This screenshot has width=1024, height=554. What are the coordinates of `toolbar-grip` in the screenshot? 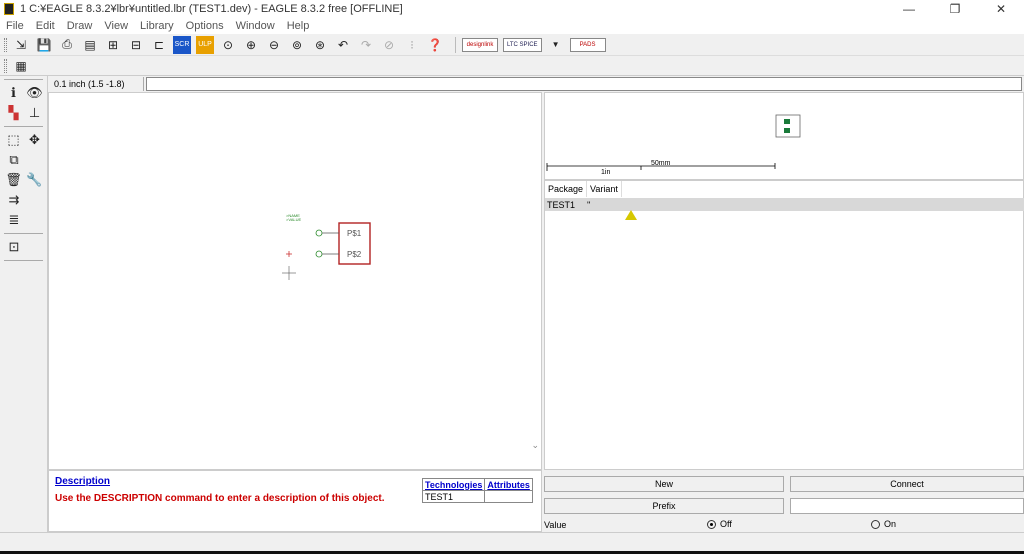 It's located at (5, 44).